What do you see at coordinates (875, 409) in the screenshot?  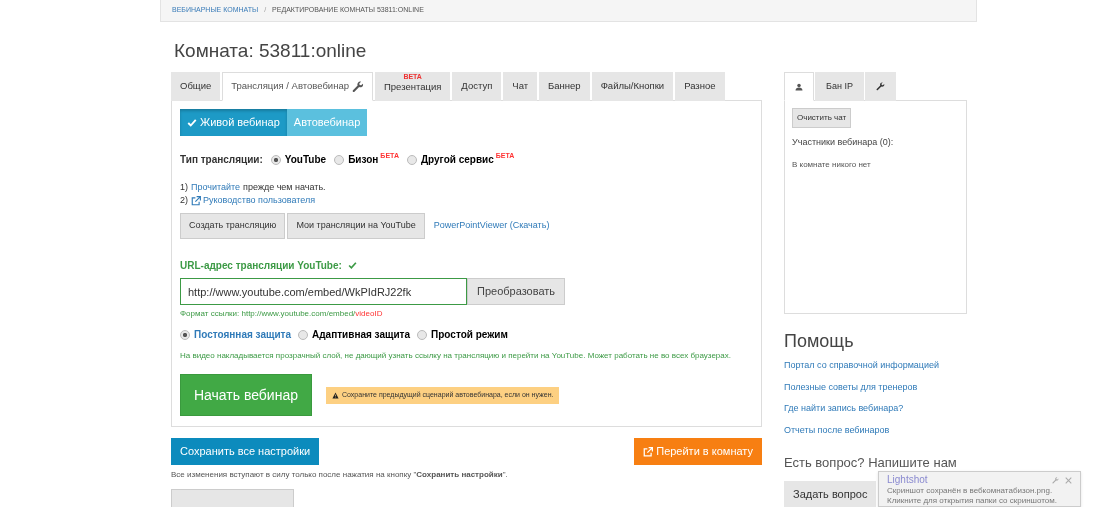 I see `help-link: Где найти запись вебинара?` at bounding box center [875, 409].